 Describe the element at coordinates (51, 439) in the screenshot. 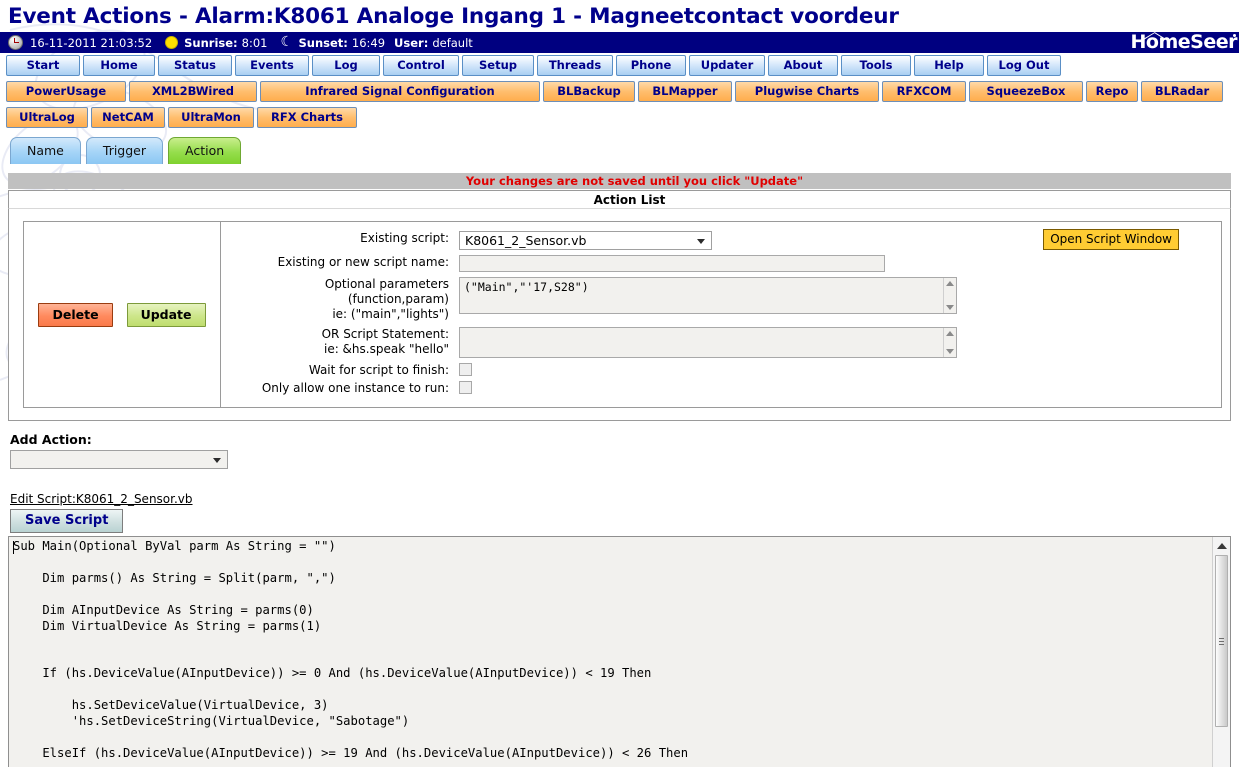

I see `add-action-label: Add Action:` at that location.